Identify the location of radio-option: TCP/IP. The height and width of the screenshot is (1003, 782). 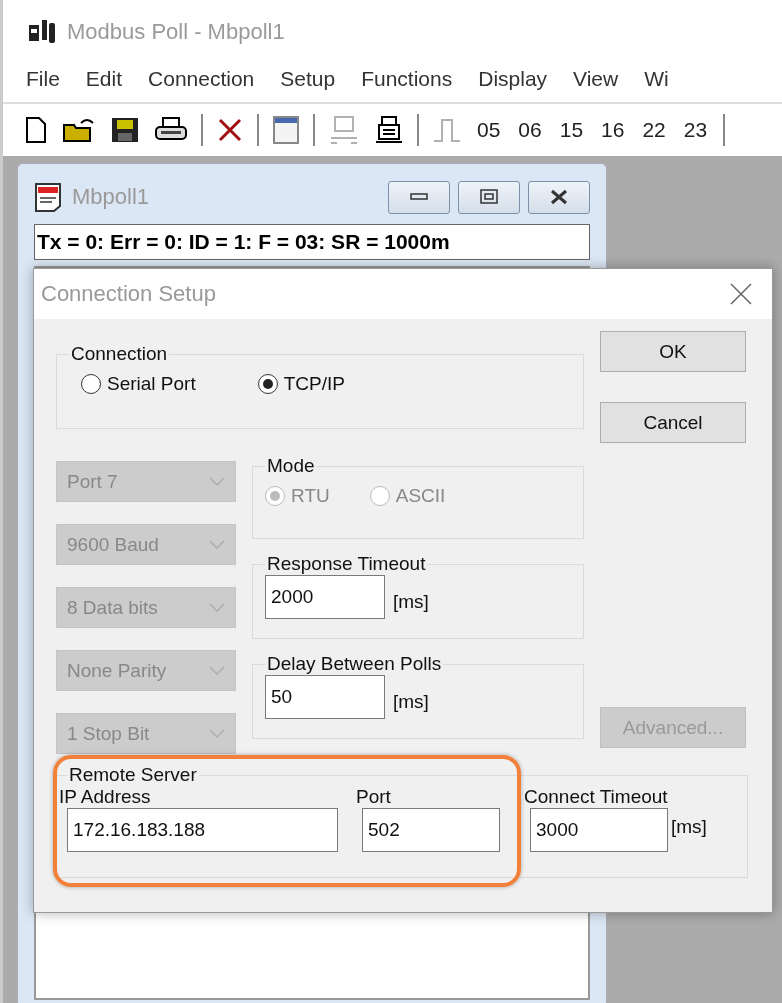
(301, 384).